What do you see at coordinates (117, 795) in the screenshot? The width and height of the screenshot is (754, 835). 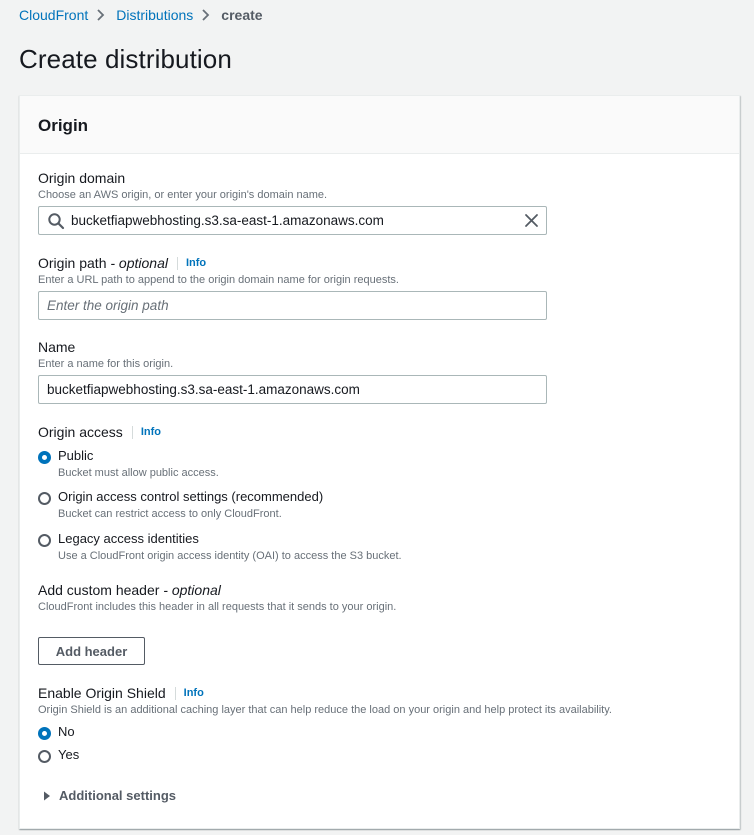 I see `additional-settings-label: Additional settings` at bounding box center [117, 795].